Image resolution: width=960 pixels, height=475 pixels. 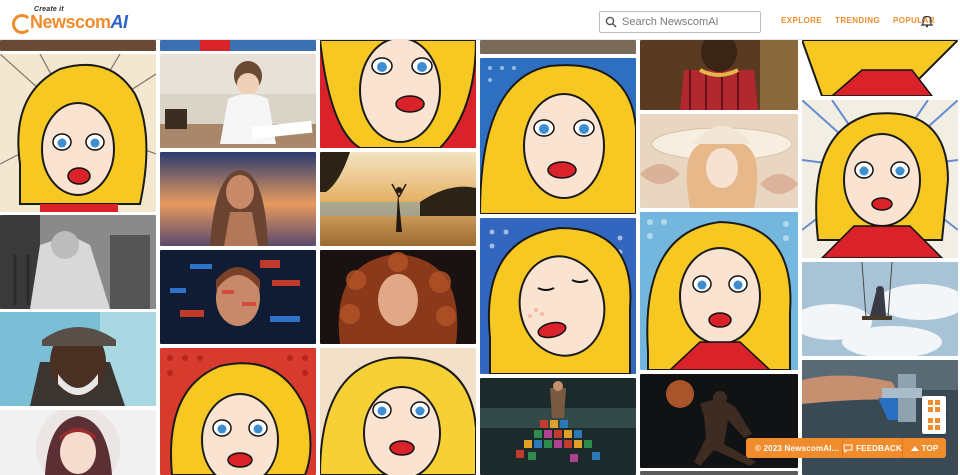 I want to click on notification-bell-icon, so click(x=927, y=21).